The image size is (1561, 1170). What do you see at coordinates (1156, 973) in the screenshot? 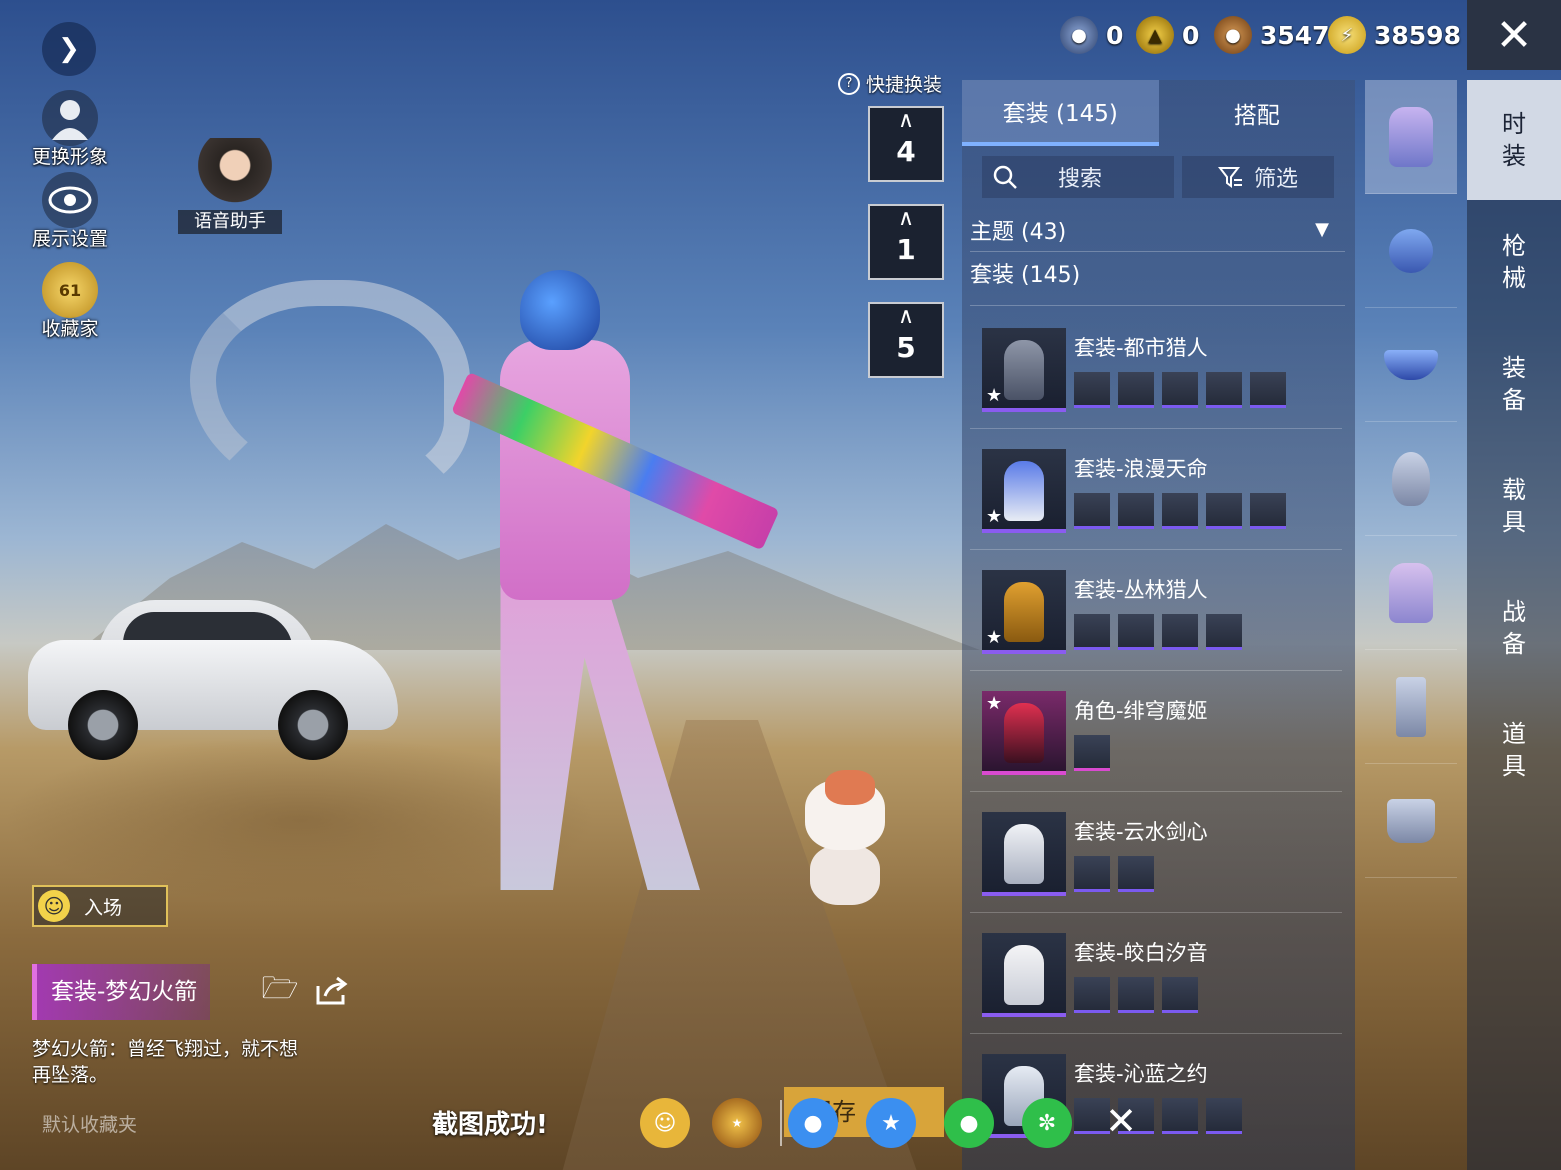
I see `outfit-item: 套装-皎白汐音` at bounding box center [1156, 973].